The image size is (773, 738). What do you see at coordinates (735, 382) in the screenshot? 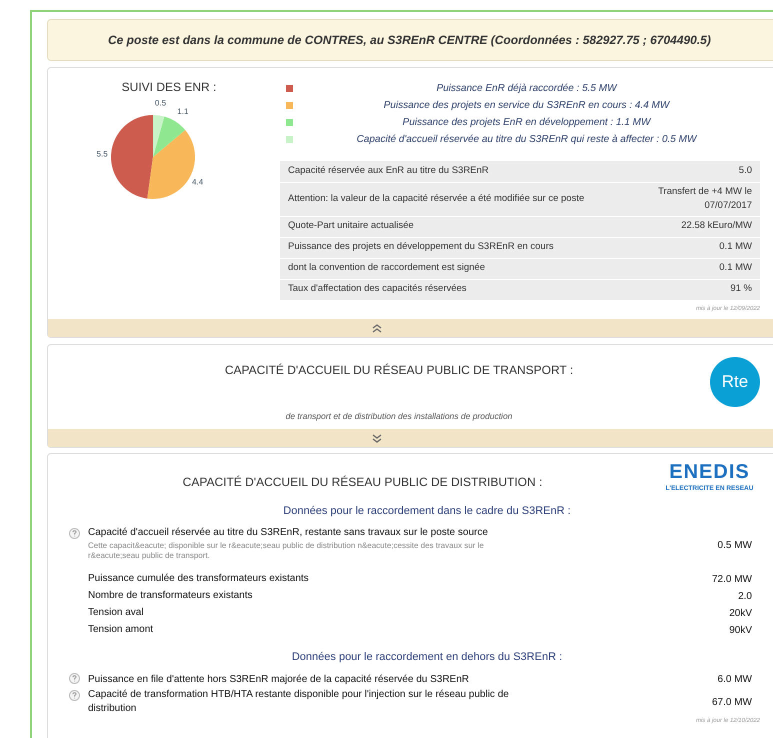
I see `rte-logo: Rte` at bounding box center [735, 382].